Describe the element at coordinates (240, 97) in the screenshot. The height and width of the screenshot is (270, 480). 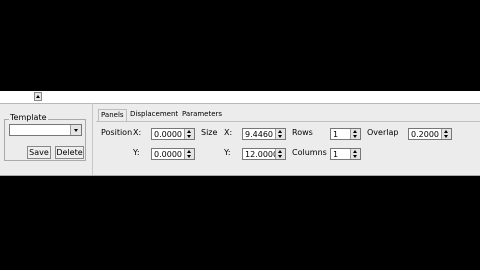
I see `top-strip` at that location.